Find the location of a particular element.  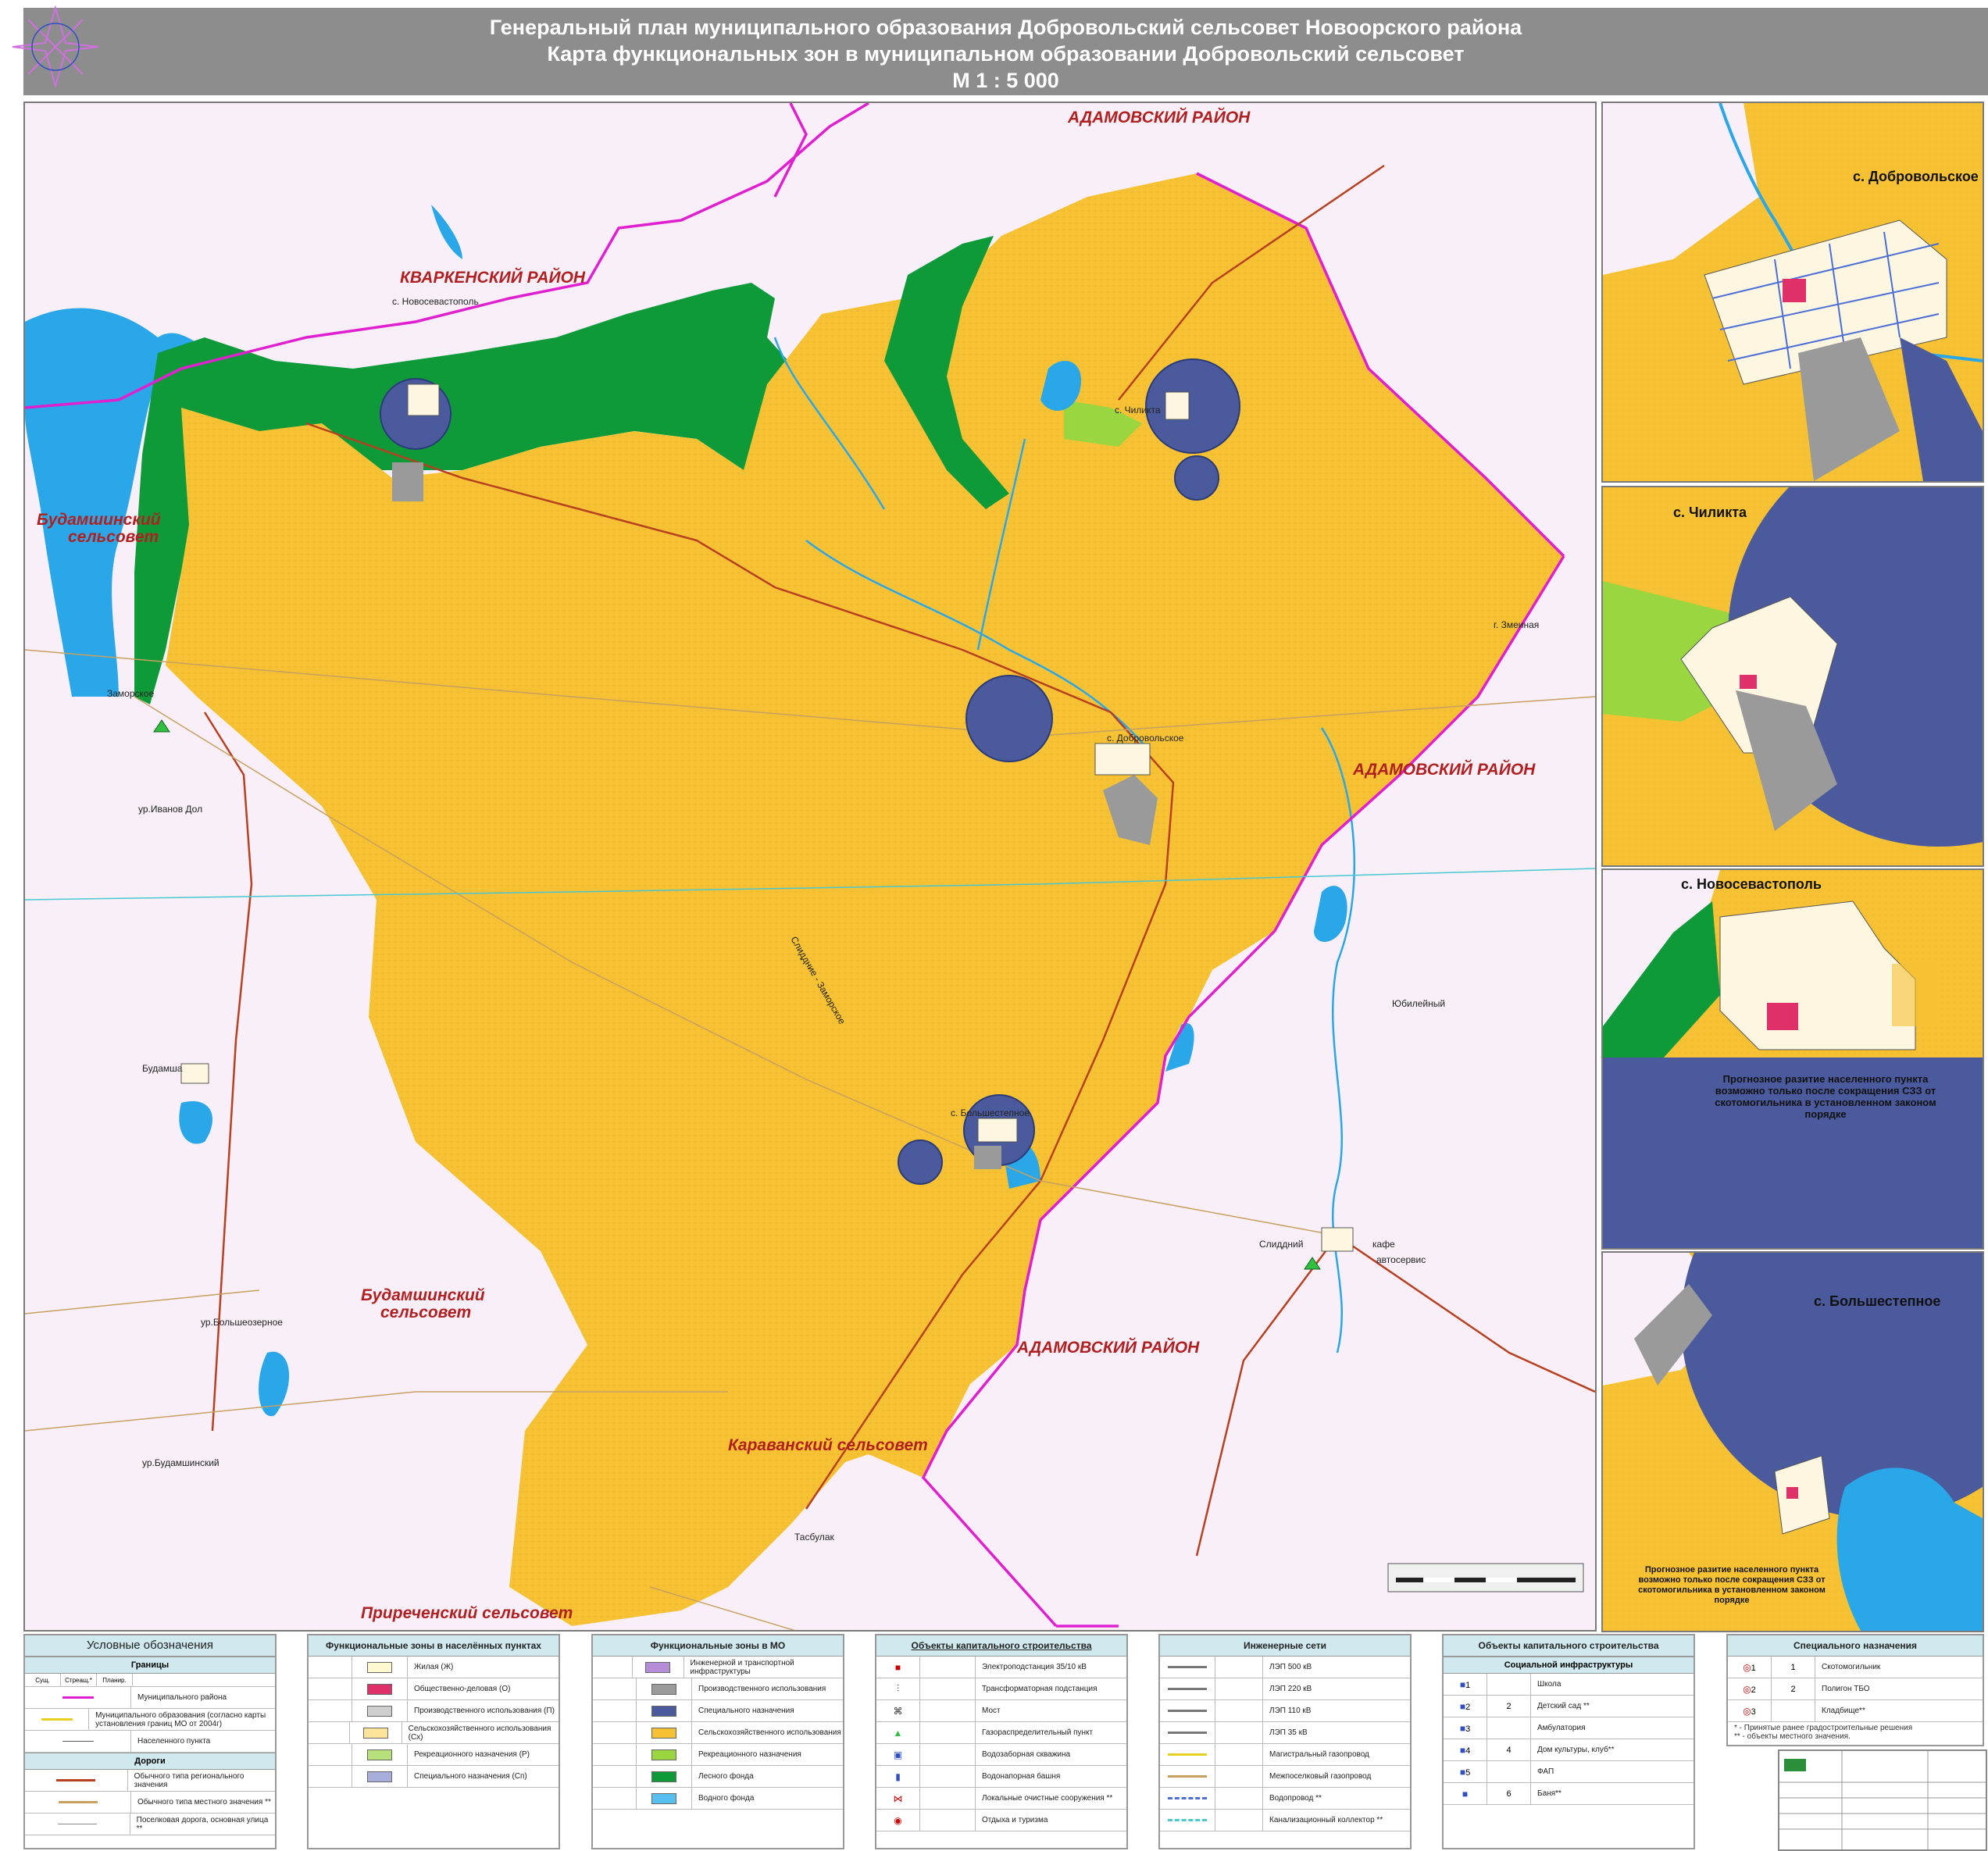

legend-cell: ◎2 is located at coordinates (1750, 1688).